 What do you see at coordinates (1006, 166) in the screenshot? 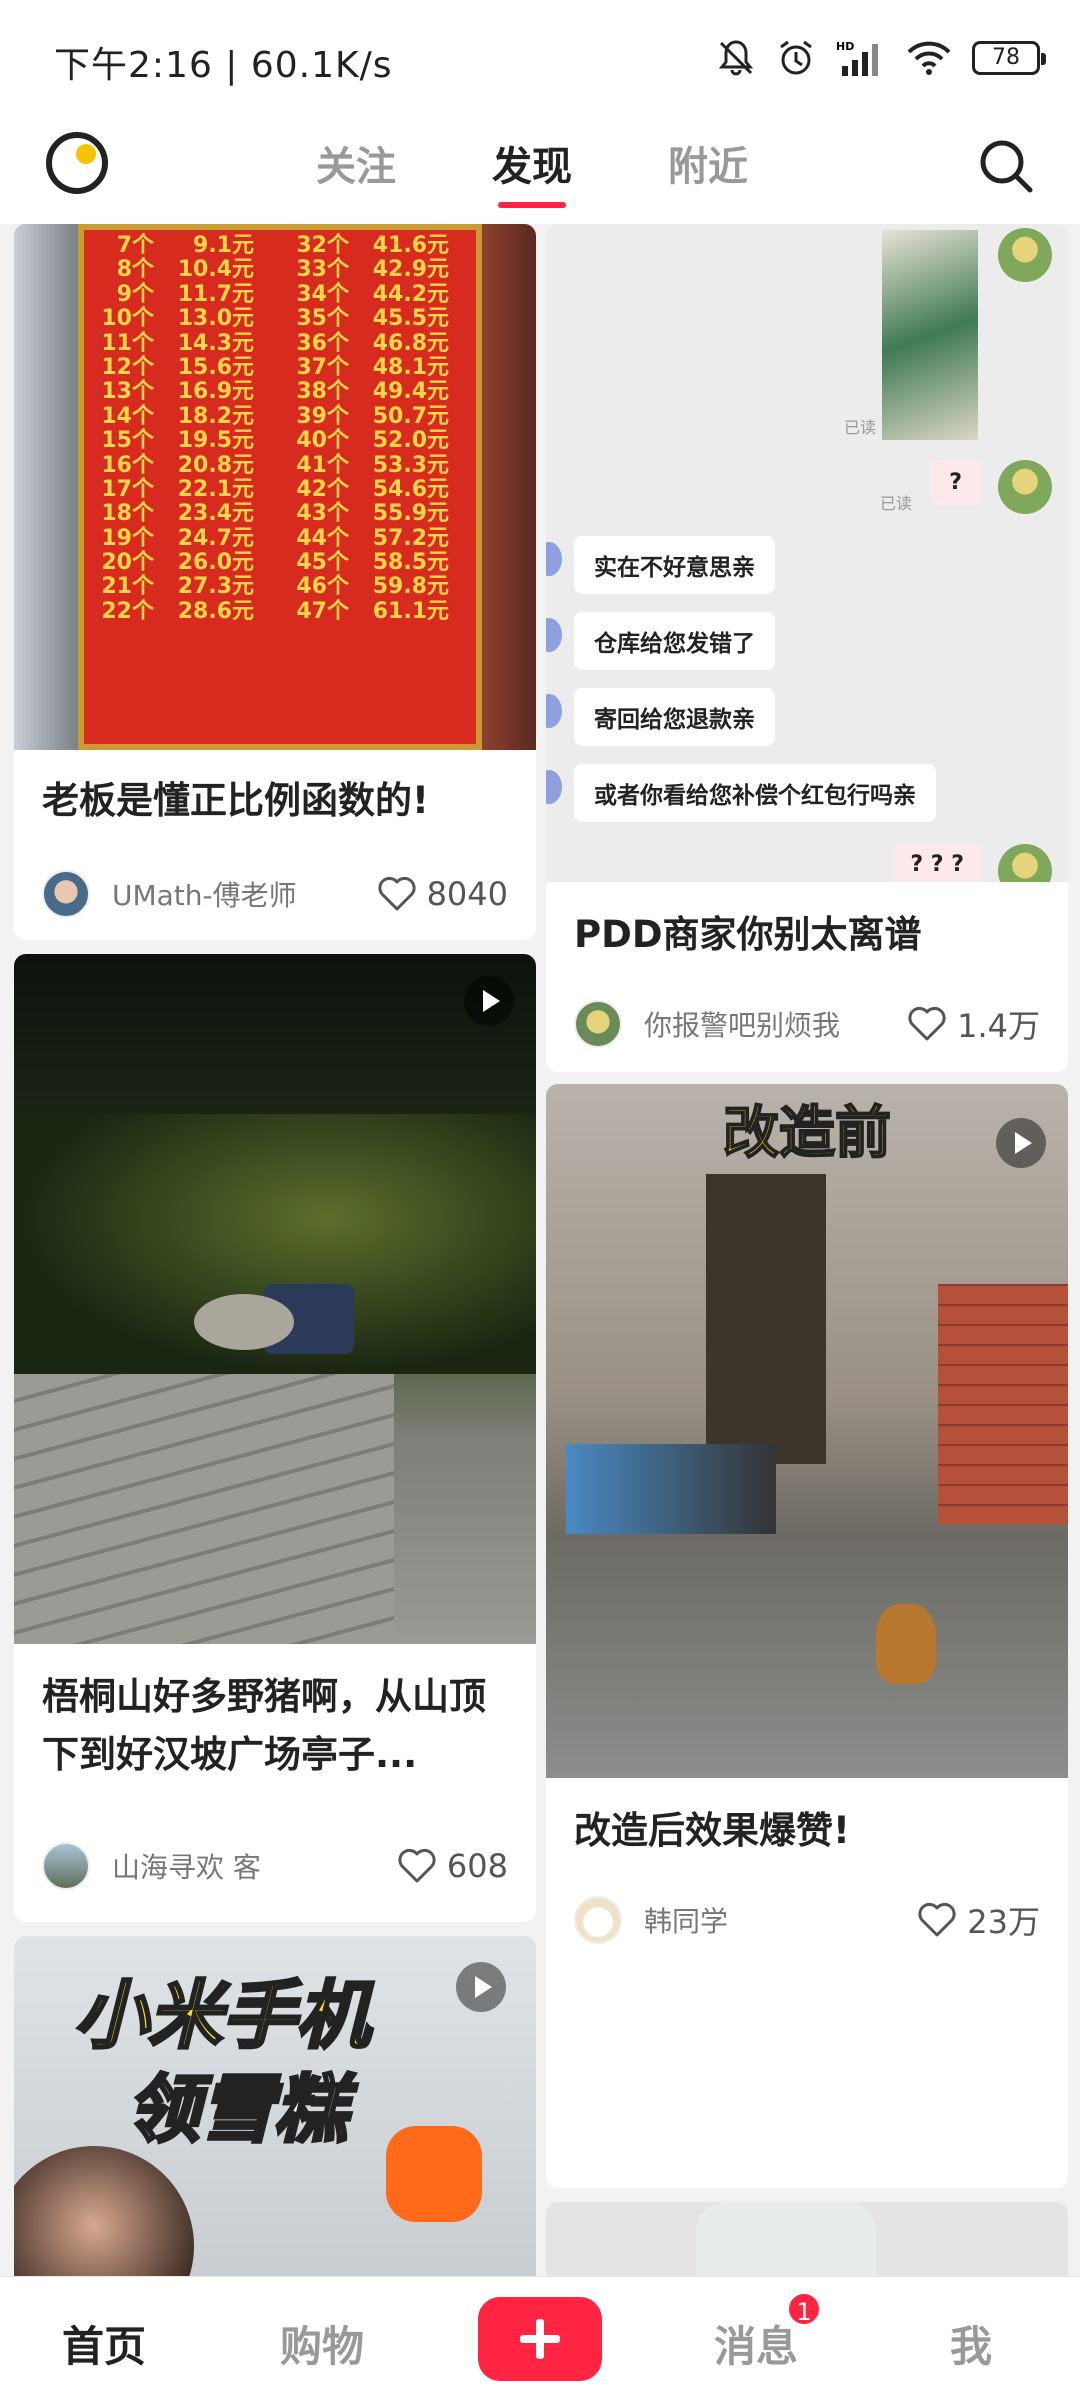
I see `search-icon` at bounding box center [1006, 166].